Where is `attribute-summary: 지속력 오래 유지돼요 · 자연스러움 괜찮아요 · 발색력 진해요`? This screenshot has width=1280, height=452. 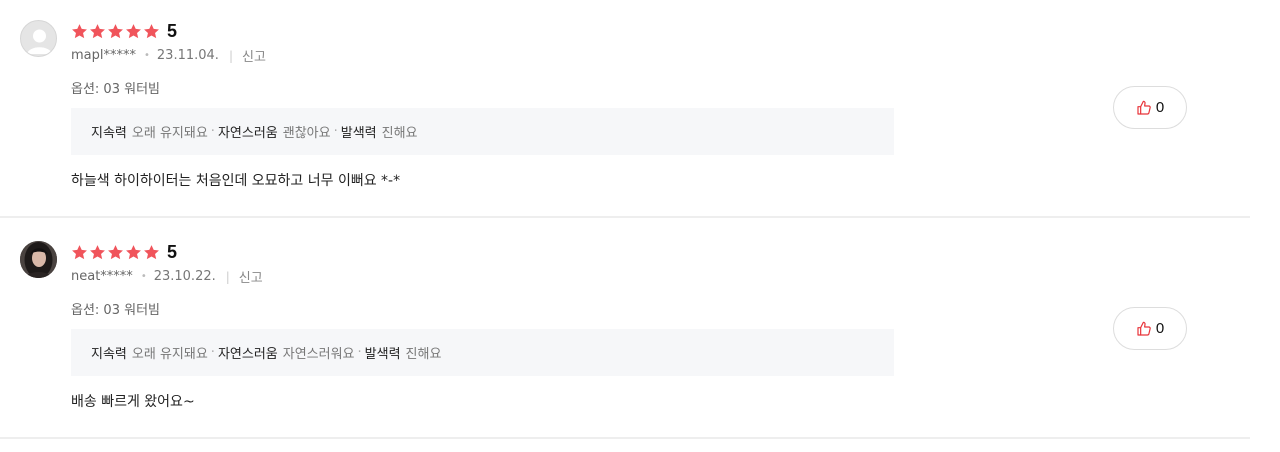 attribute-summary: 지속력 오래 유지돼요 · 자연스러움 괜찮아요 · 발색력 진해요 is located at coordinates (482, 131).